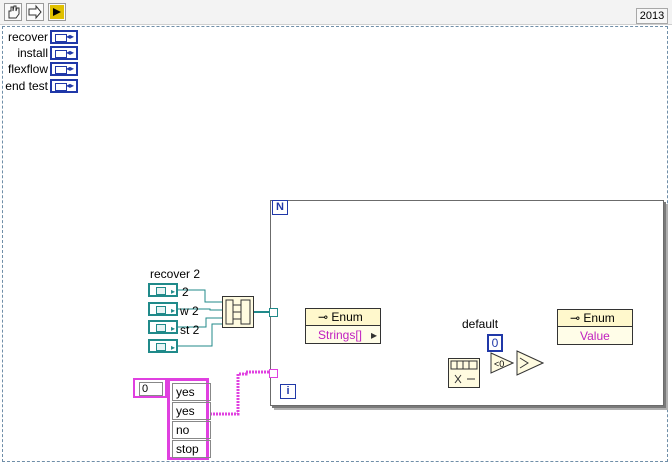  Describe the element at coordinates (343, 326) in the screenshot. I see `enum-property-node-strings: ⊸ Enum Strings[] ▸` at that location.